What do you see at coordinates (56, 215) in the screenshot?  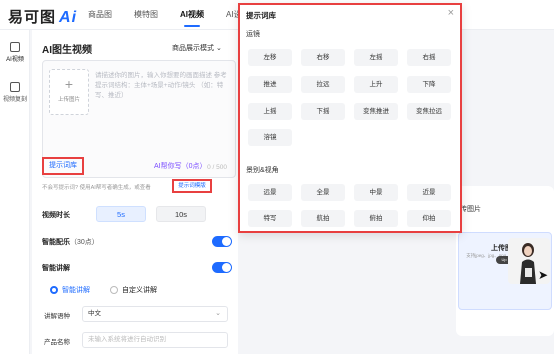 I see `duration-label: 视频时长` at bounding box center [56, 215].